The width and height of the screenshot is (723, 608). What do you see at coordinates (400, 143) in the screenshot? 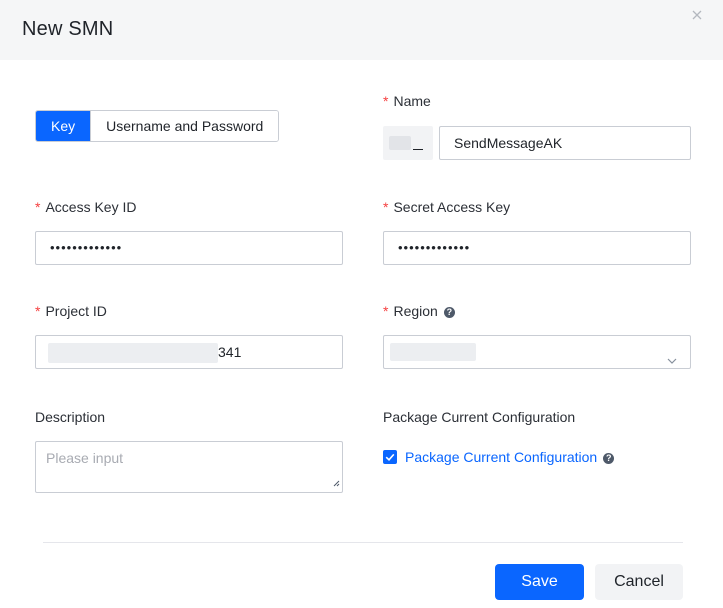
I see `name-prefix-redacted` at bounding box center [400, 143].